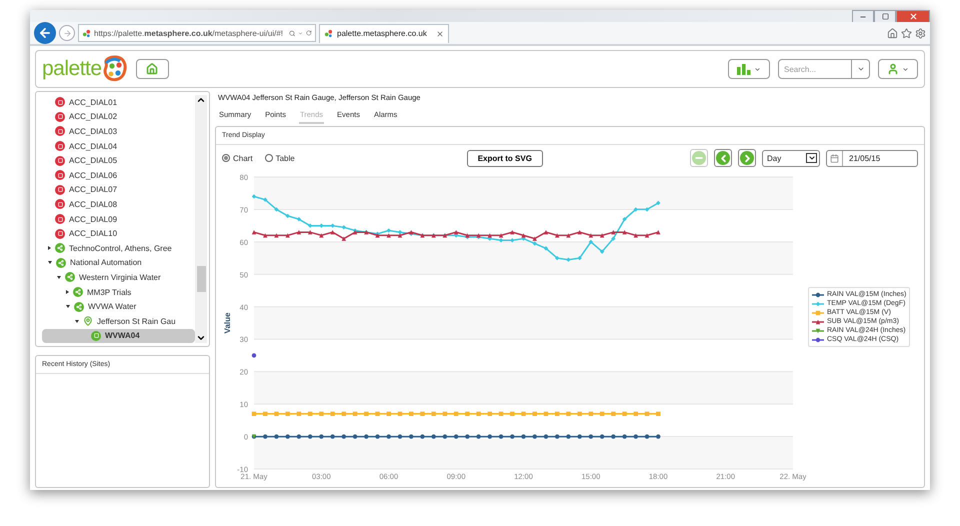 This screenshot has width=960, height=526. Describe the element at coordinates (723, 158) in the screenshot. I see `previous-button` at that location.